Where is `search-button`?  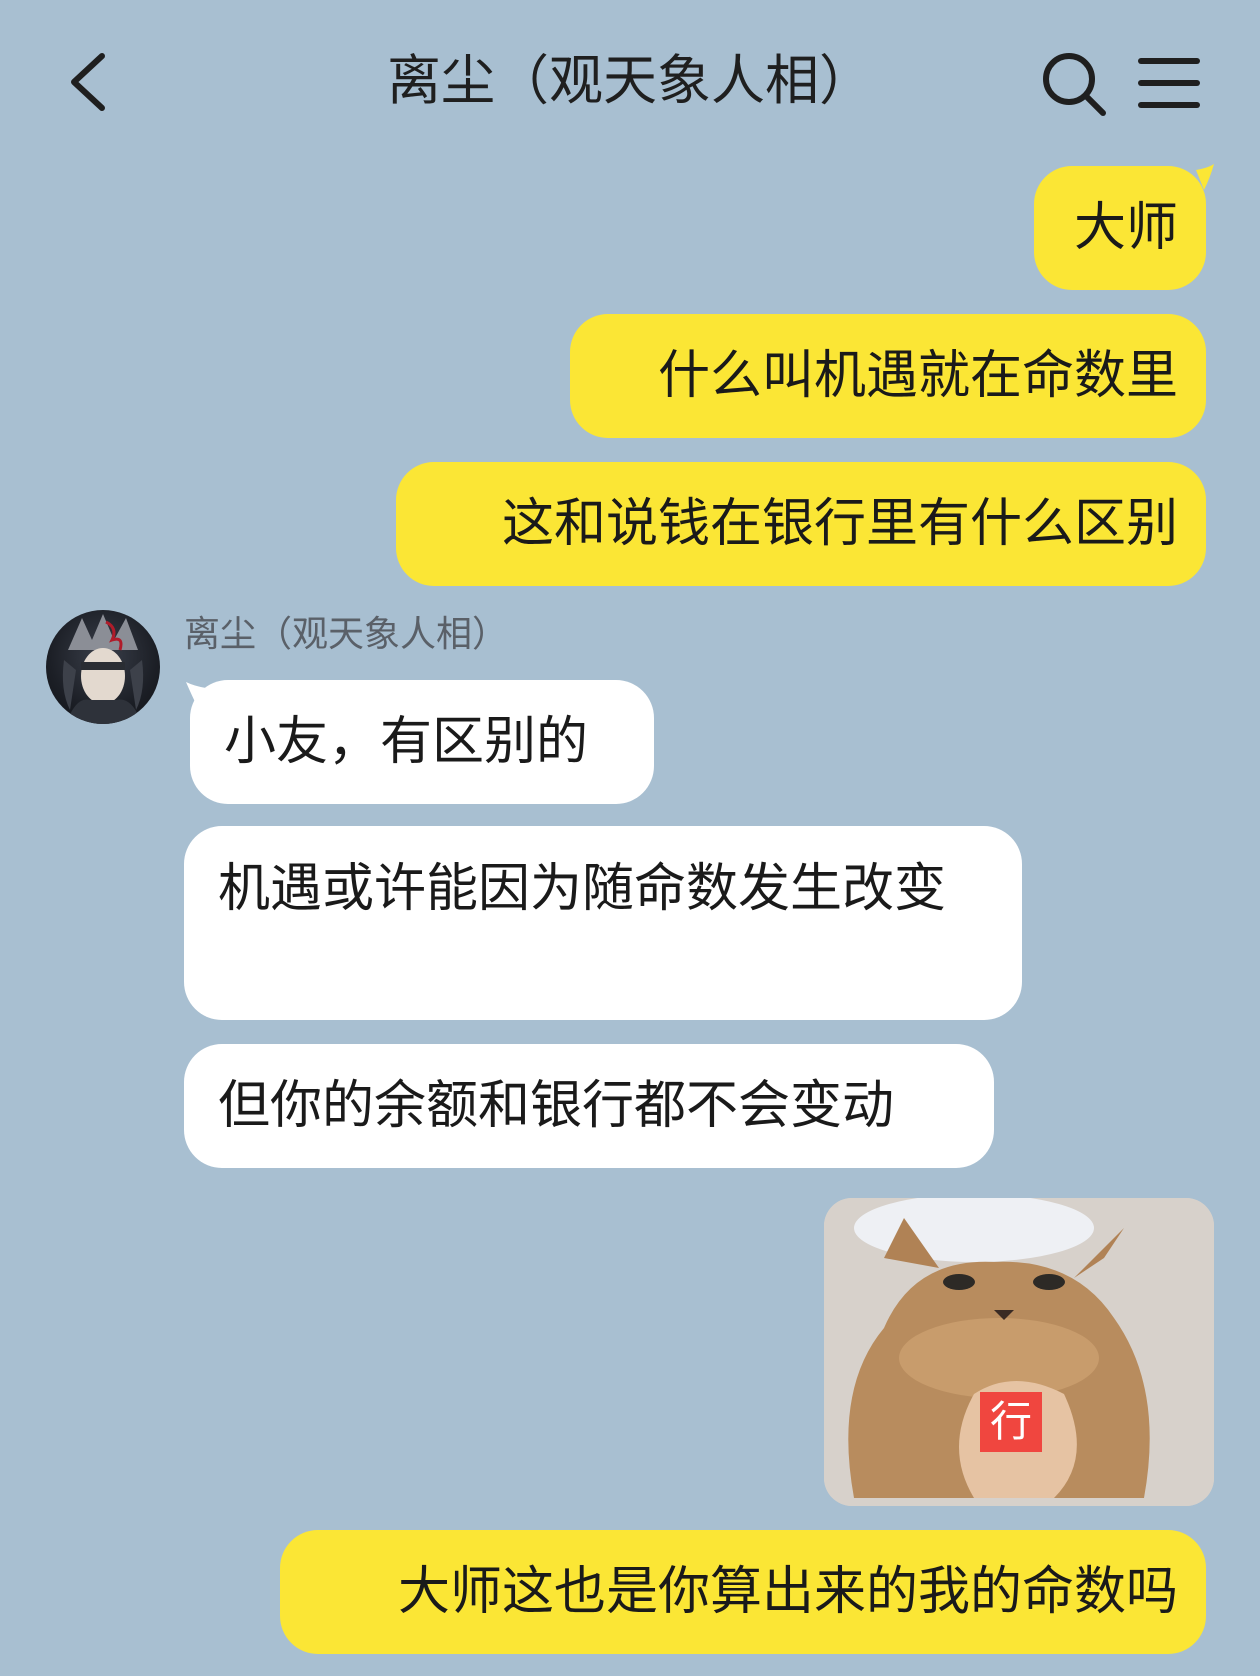
search-button is located at coordinates (1074, 84).